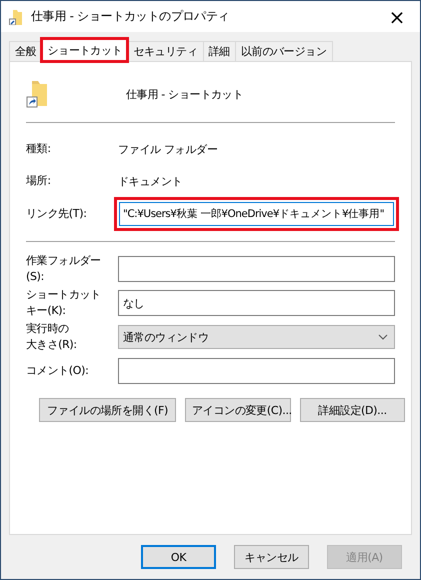 The image size is (421, 580). Describe the element at coordinates (151, 181) in the screenshot. I see `field-value: ドキュメント` at that location.